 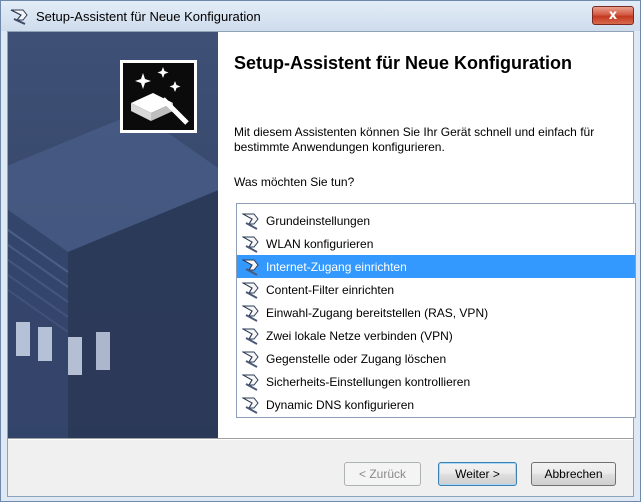 I want to click on list-item-label: Dynamic DNS konfigurieren, so click(x=340, y=404).